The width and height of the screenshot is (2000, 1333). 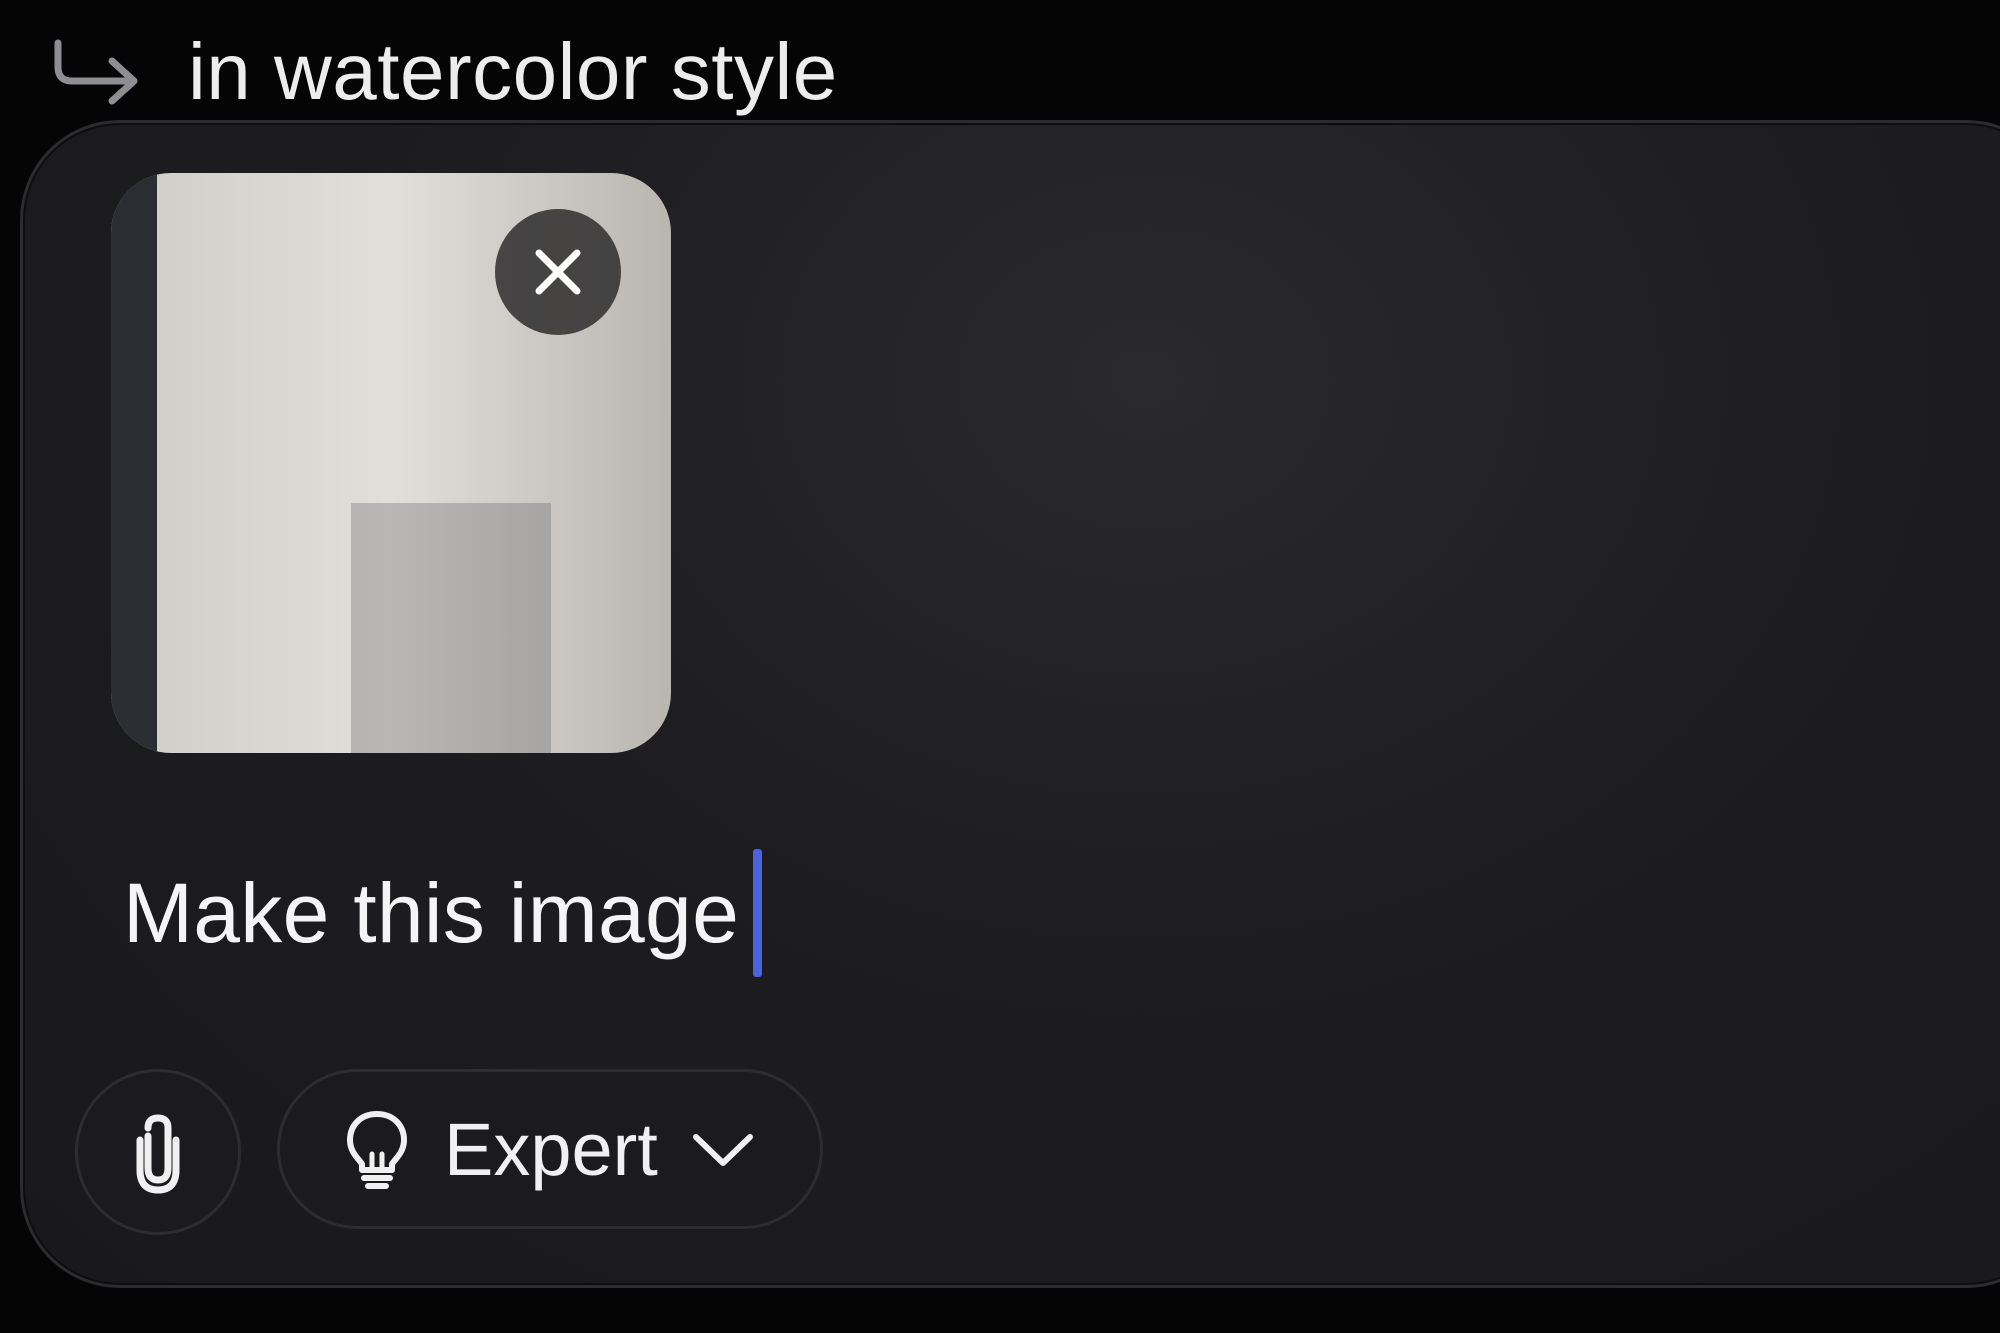 I want to click on paperclip-icon, so click(x=158, y=1154).